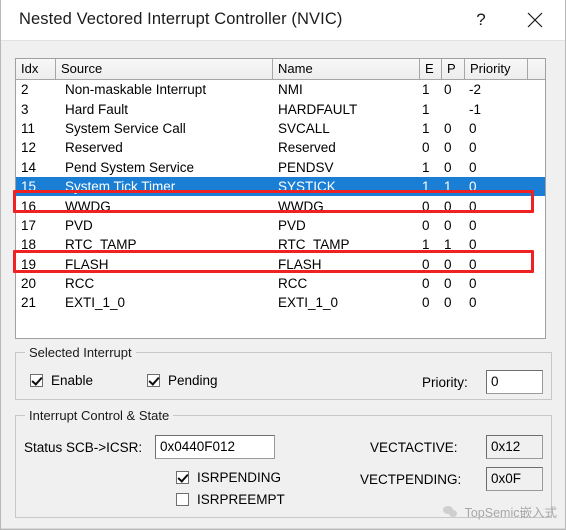  I want to click on cell-name: FLASH, so click(300, 264).